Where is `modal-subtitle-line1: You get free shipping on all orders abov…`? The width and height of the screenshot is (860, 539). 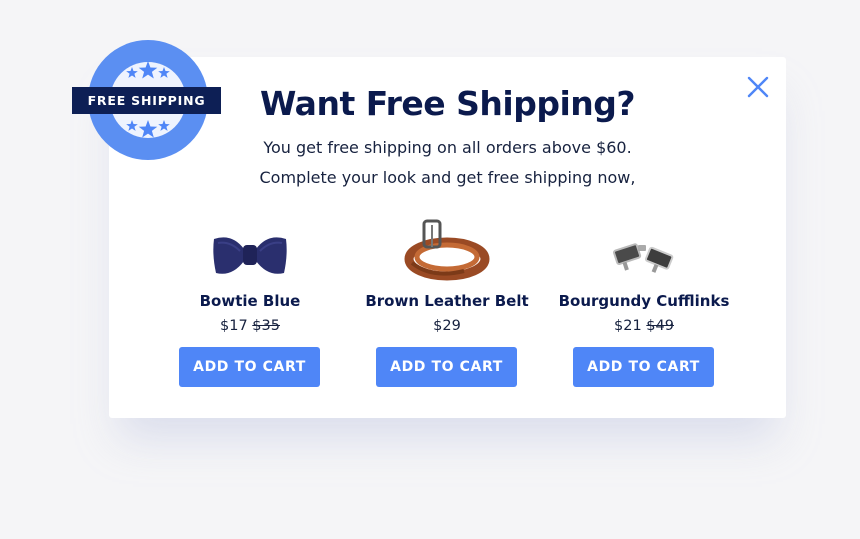 modal-subtitle-line1: You get free shipping on all orders abov… is located at coordinates (447, 147).